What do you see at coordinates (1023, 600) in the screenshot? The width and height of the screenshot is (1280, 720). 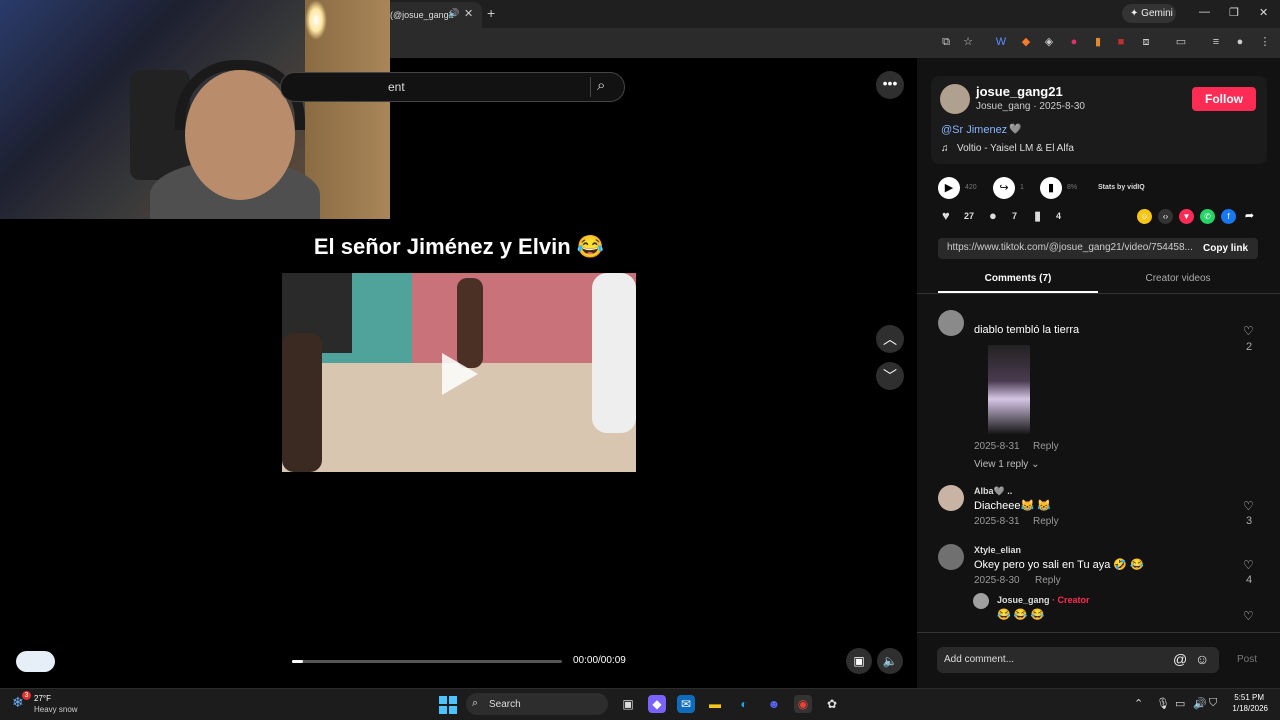 I see `comment-username: Josue_gang` at bounding box center [1023, 600].